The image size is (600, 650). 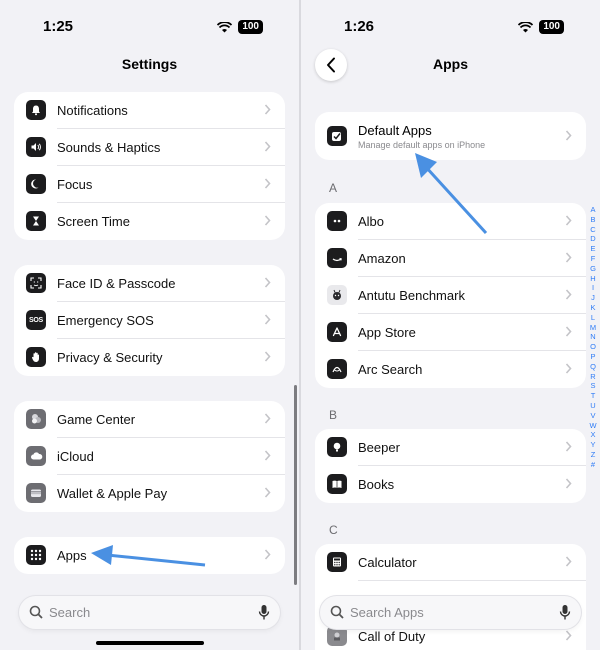 What do you see at coordinates (109, 147) in the screenshot?
I see `list-item-label: Sounds & Haptics` at bounding box center [109, 147].